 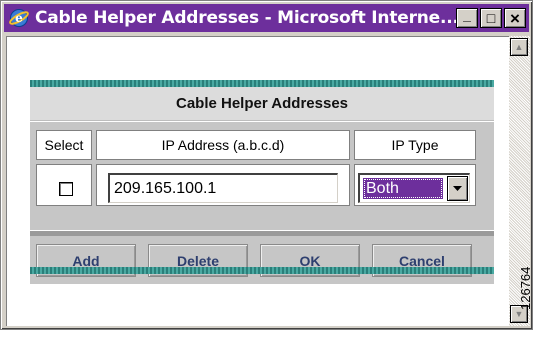 I want to click on close-icon: ×, so click(x=515, y=18).